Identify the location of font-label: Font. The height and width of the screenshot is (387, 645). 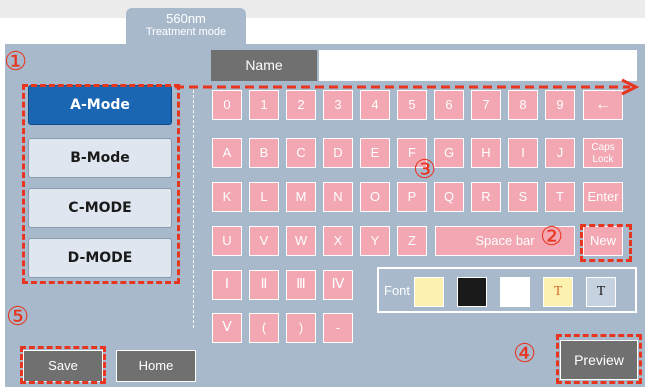
(397, 290).